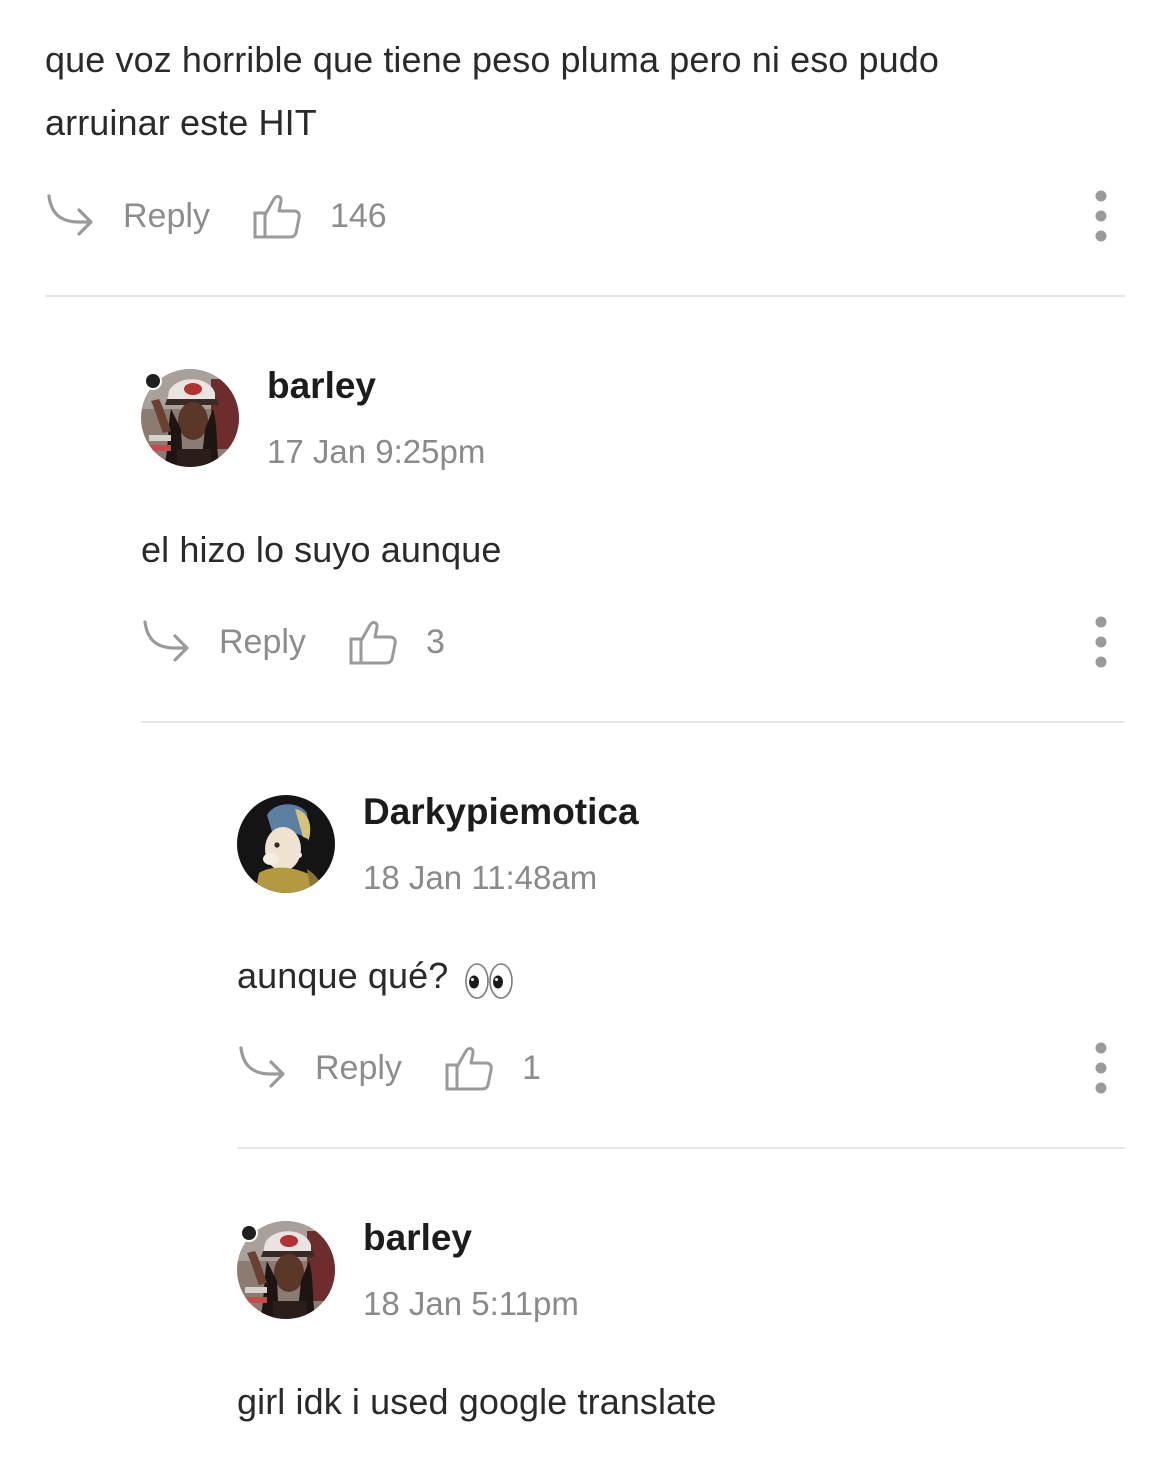 Image resolution: width=1170 pixels, height=1462 pixels. Describe the element at coordinates (480, 877) in the screenshot. I see `timestamp: 18 Jan 11:48am` at that location.